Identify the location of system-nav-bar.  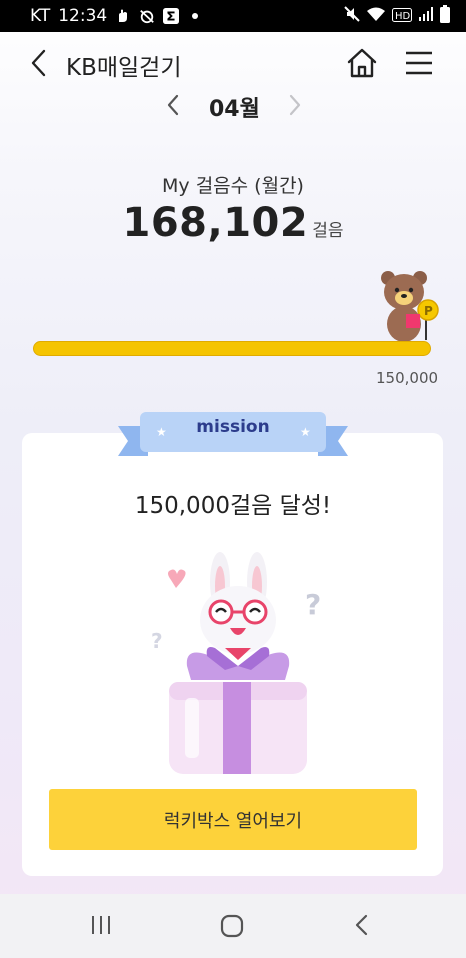
(233, 926).